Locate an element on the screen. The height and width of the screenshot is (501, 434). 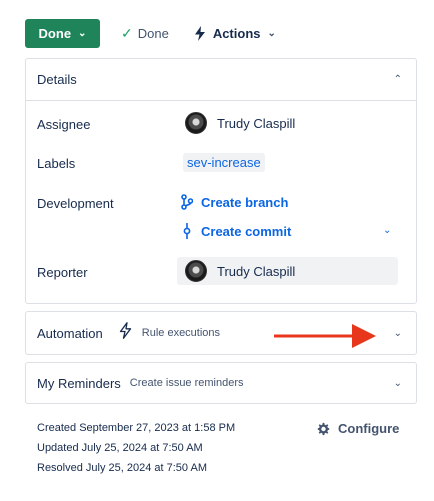
create-branch-label: Create branch is located at coordinates (245, 202).